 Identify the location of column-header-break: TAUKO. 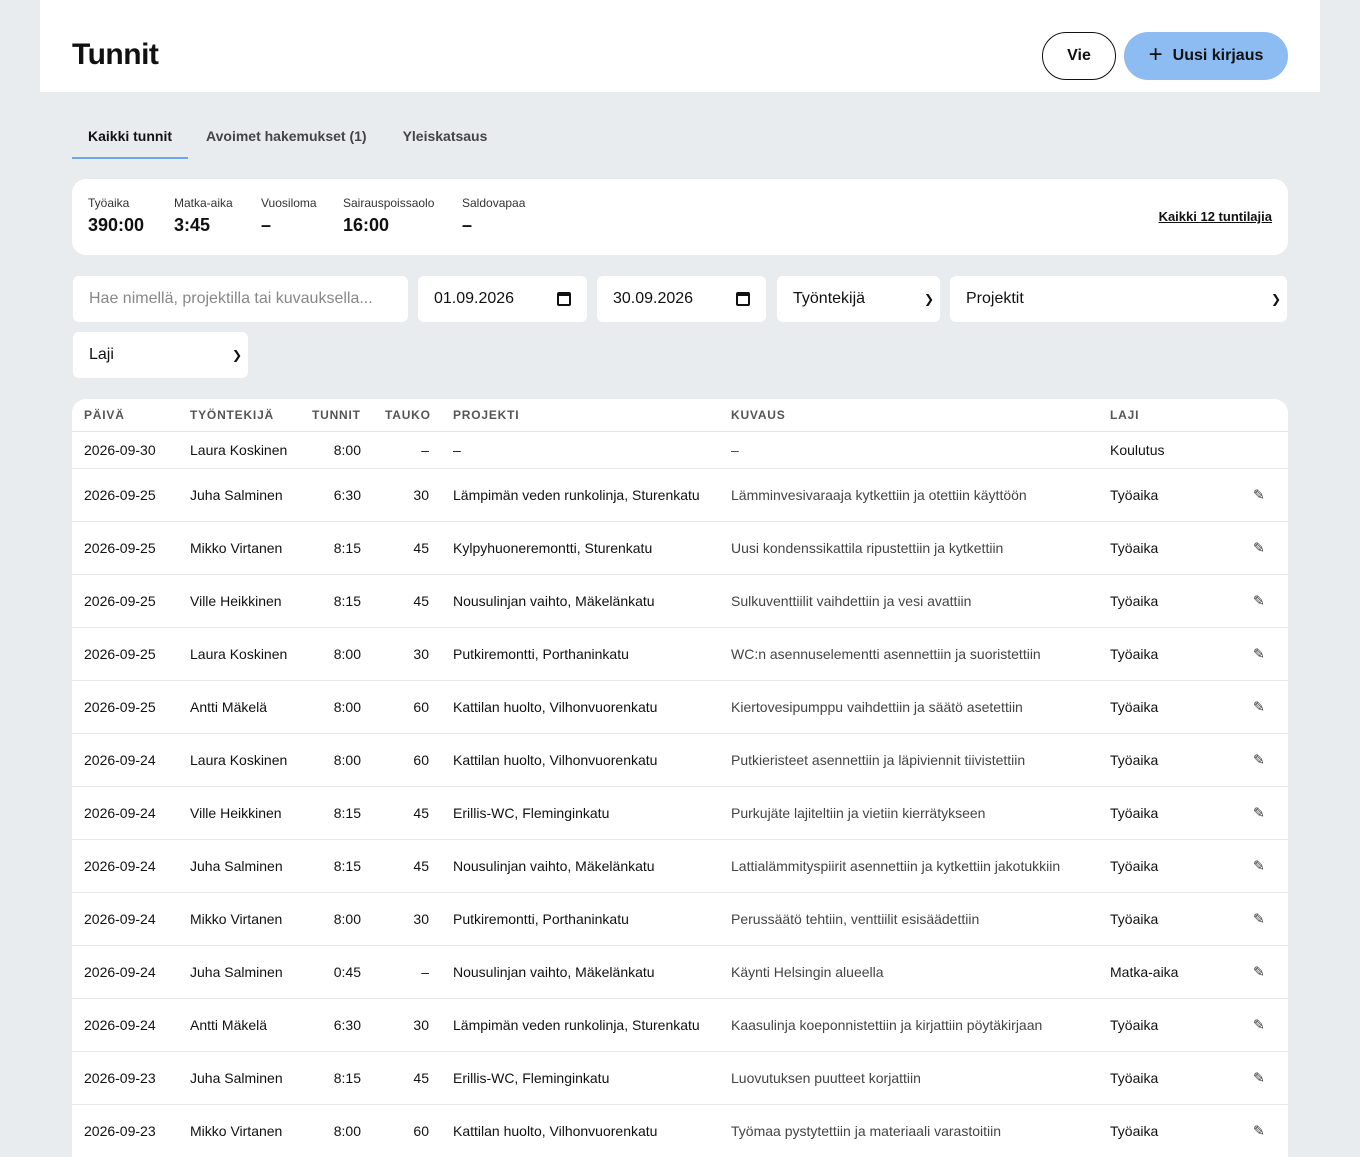
(408, 415).